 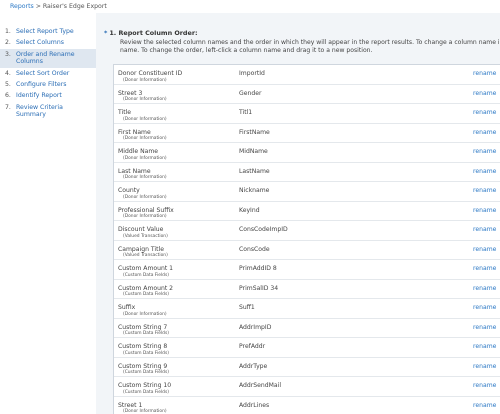 What do you see at coordinates (153, 33) in the screenshot?
I see `section-title: 1. Report Column Order:` at bounding box center [153, 33].